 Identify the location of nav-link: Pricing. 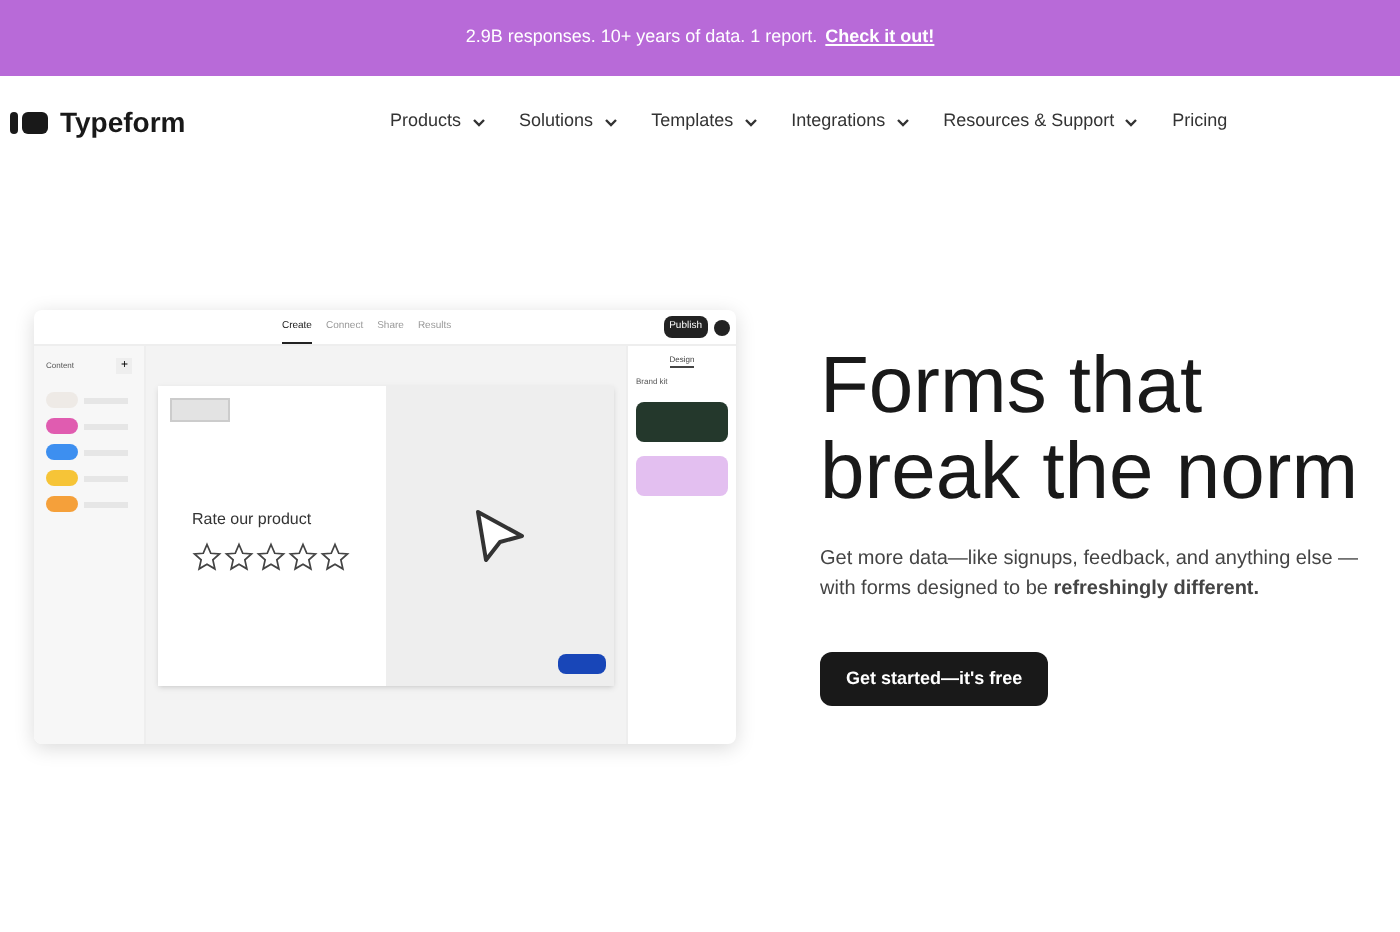
(1200, 122).